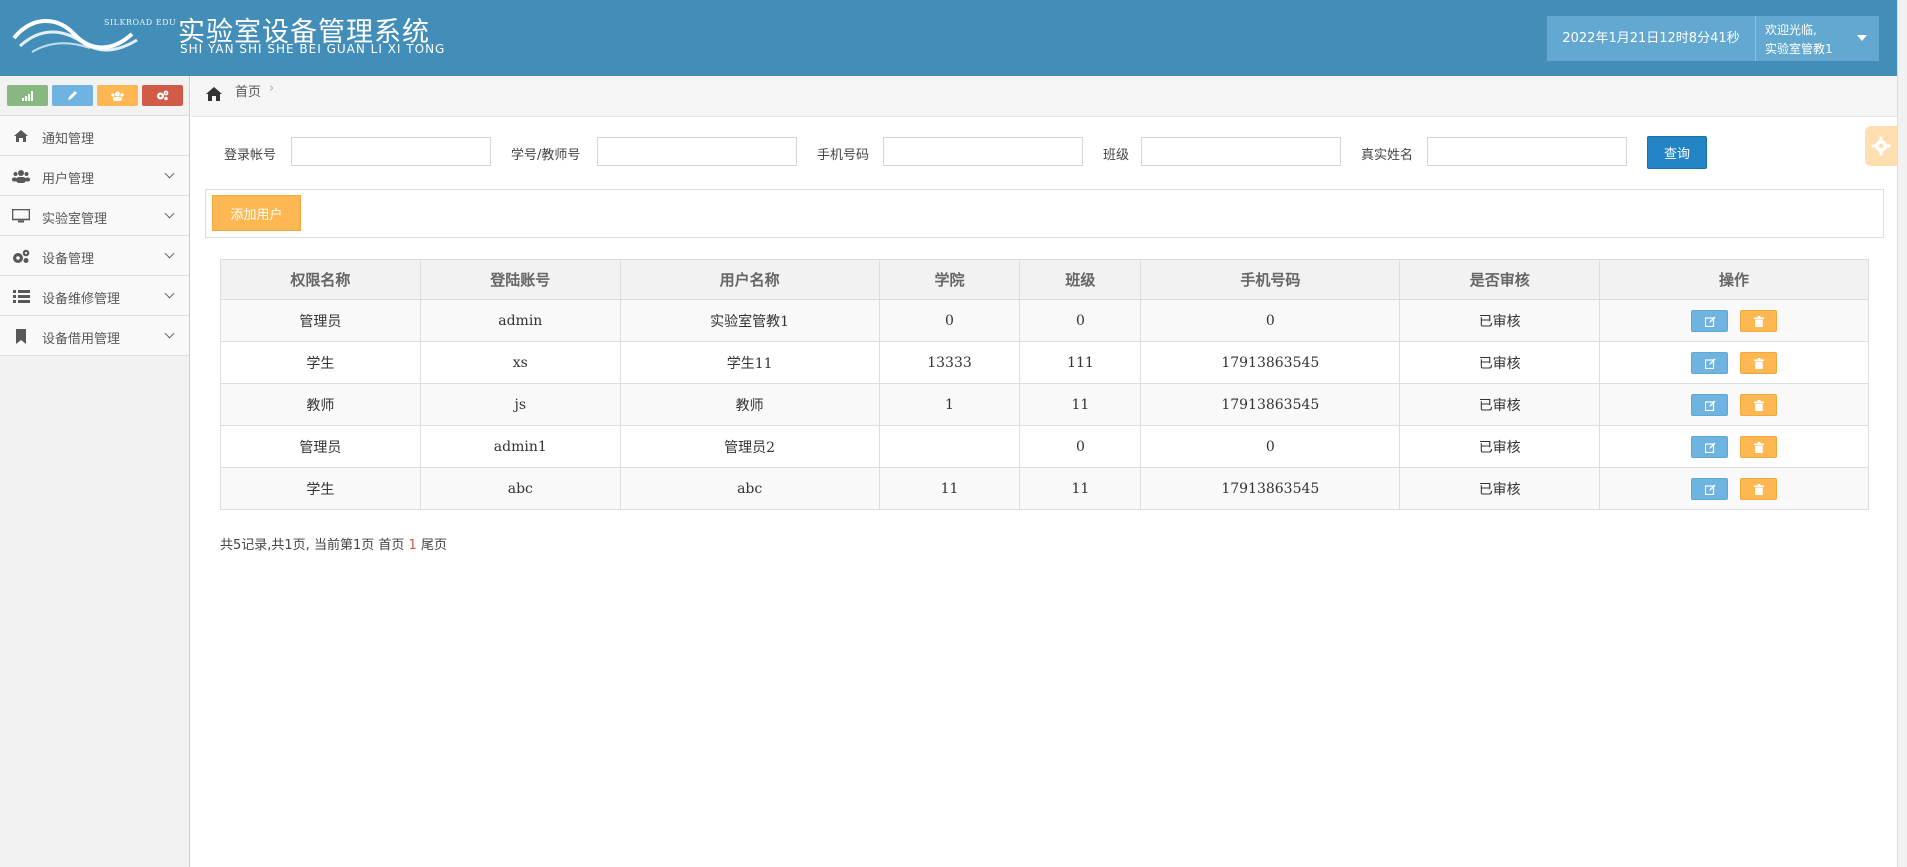 This screenshot has height=867, width=1907. Describe the element at coordinates (391, 151) in the screenshot. I see `login-account-input` at that location.